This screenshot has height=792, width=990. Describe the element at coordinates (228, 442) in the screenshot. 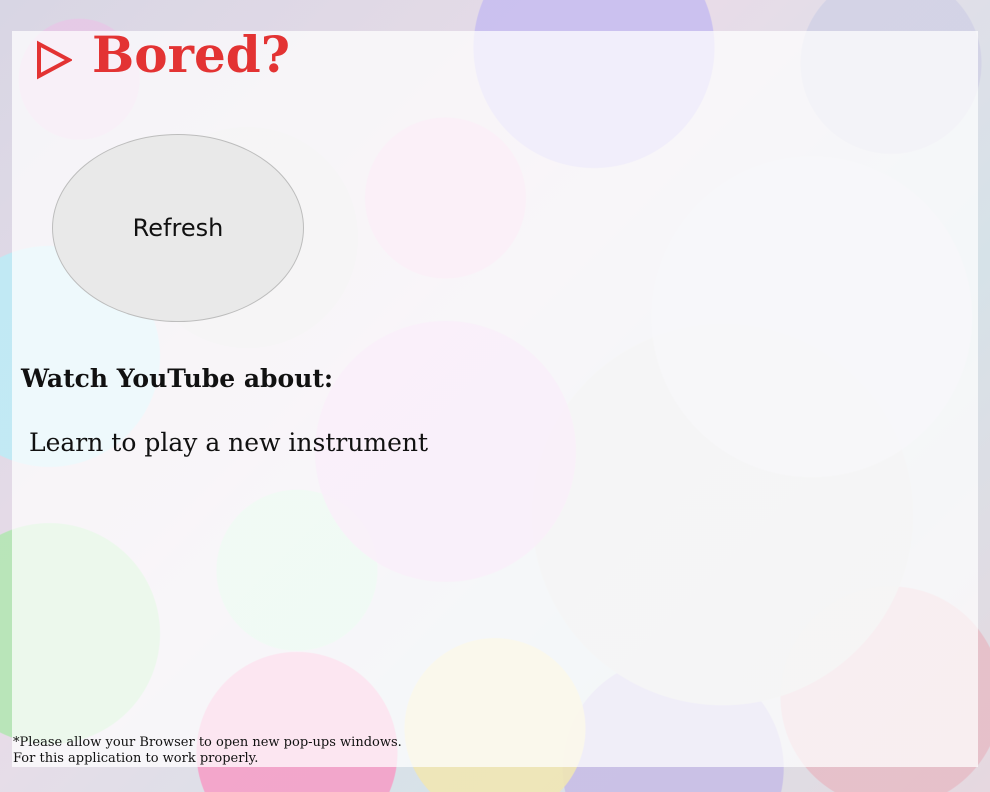

I see `activity-suggestion-link: Learn to play a new instrument` at that location.